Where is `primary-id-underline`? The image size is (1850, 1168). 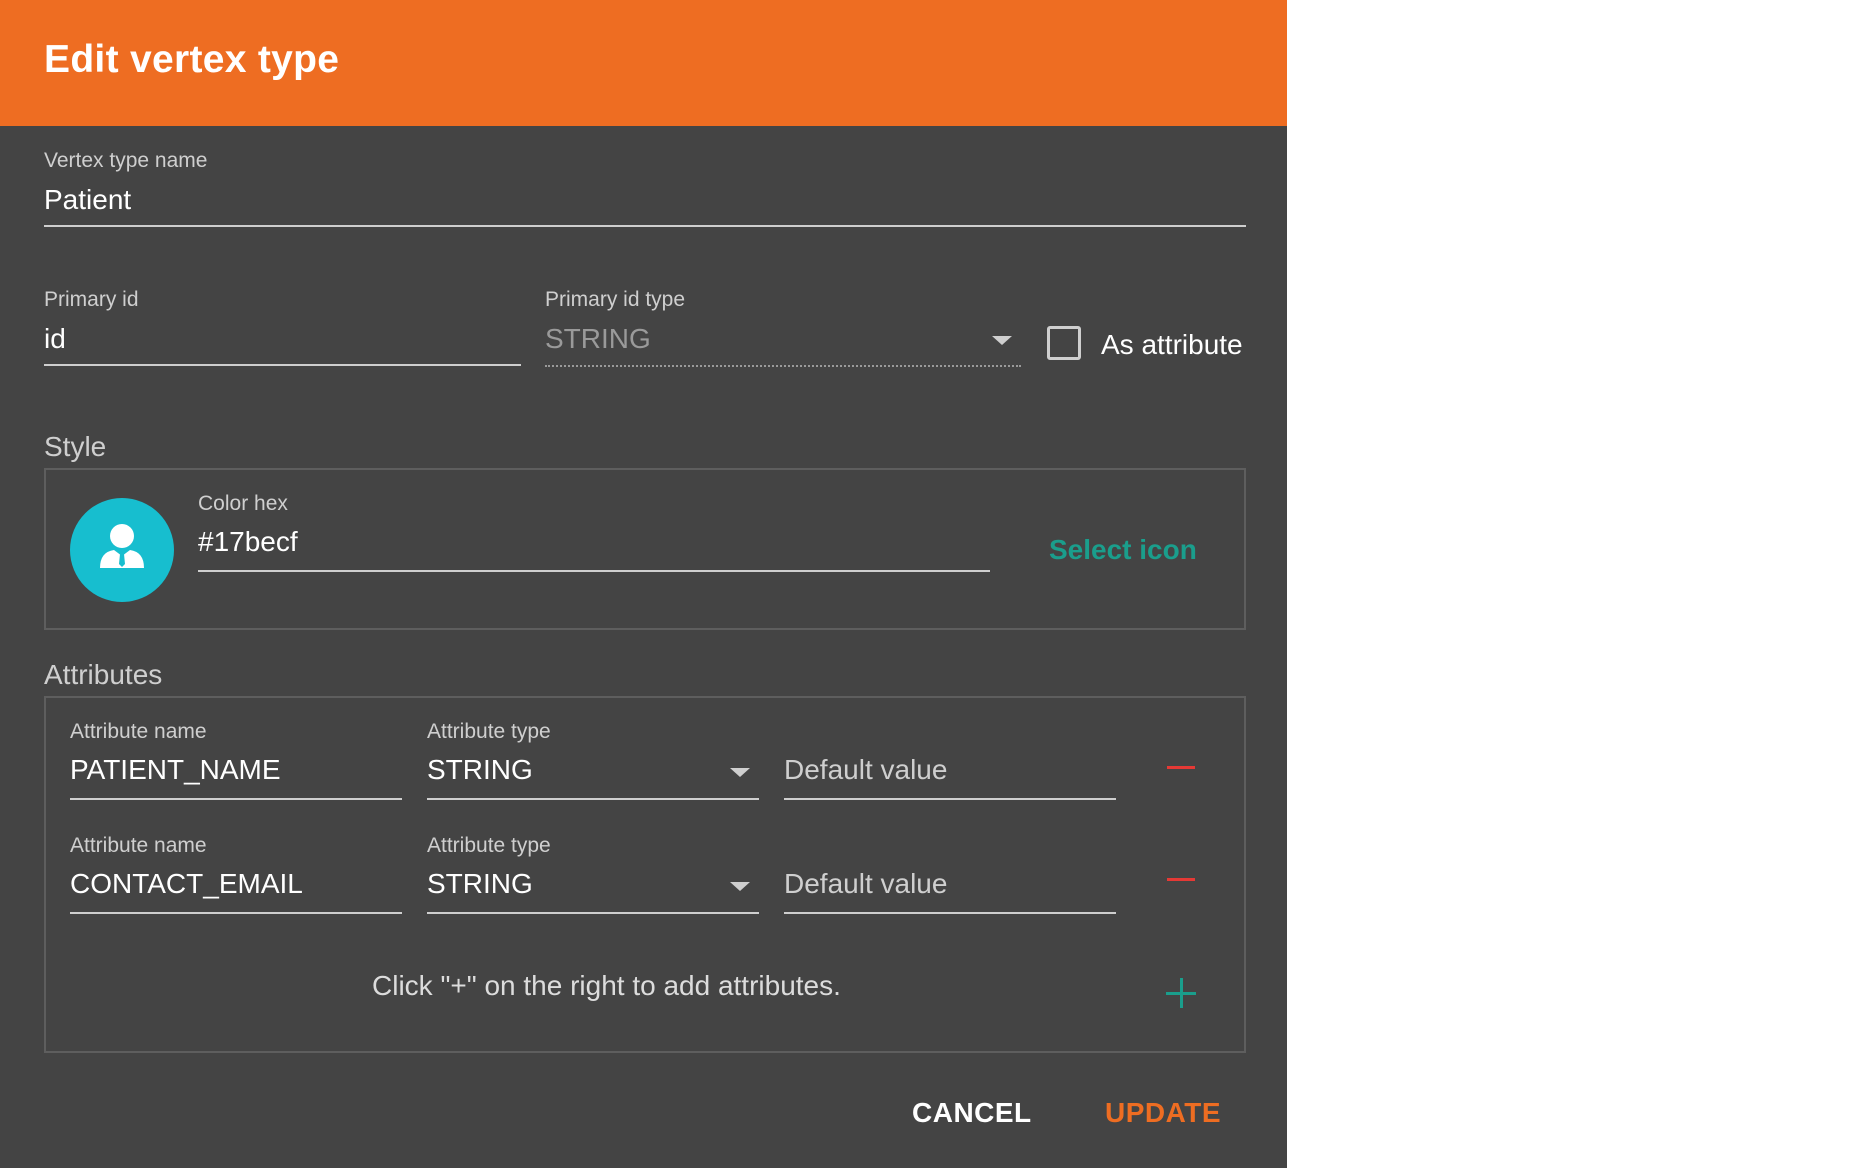
primary-id-underline is located at coordinates (282, 365).